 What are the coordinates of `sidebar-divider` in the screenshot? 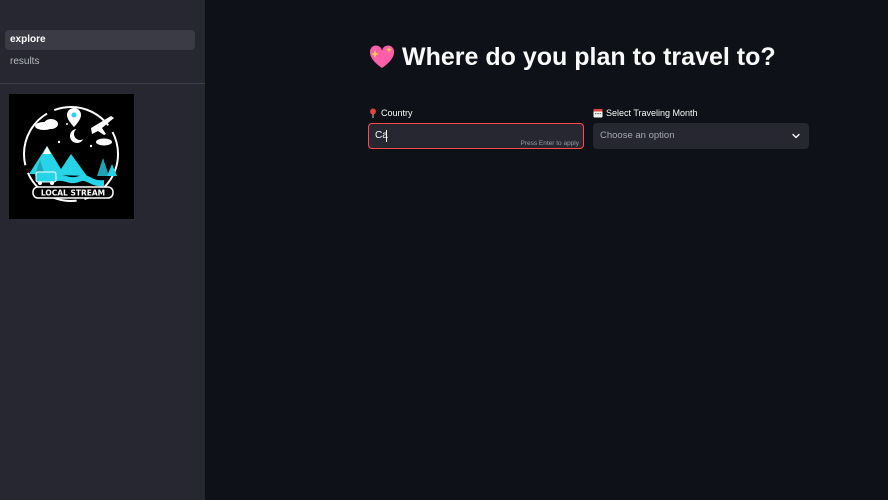 It's located at (102, 83).